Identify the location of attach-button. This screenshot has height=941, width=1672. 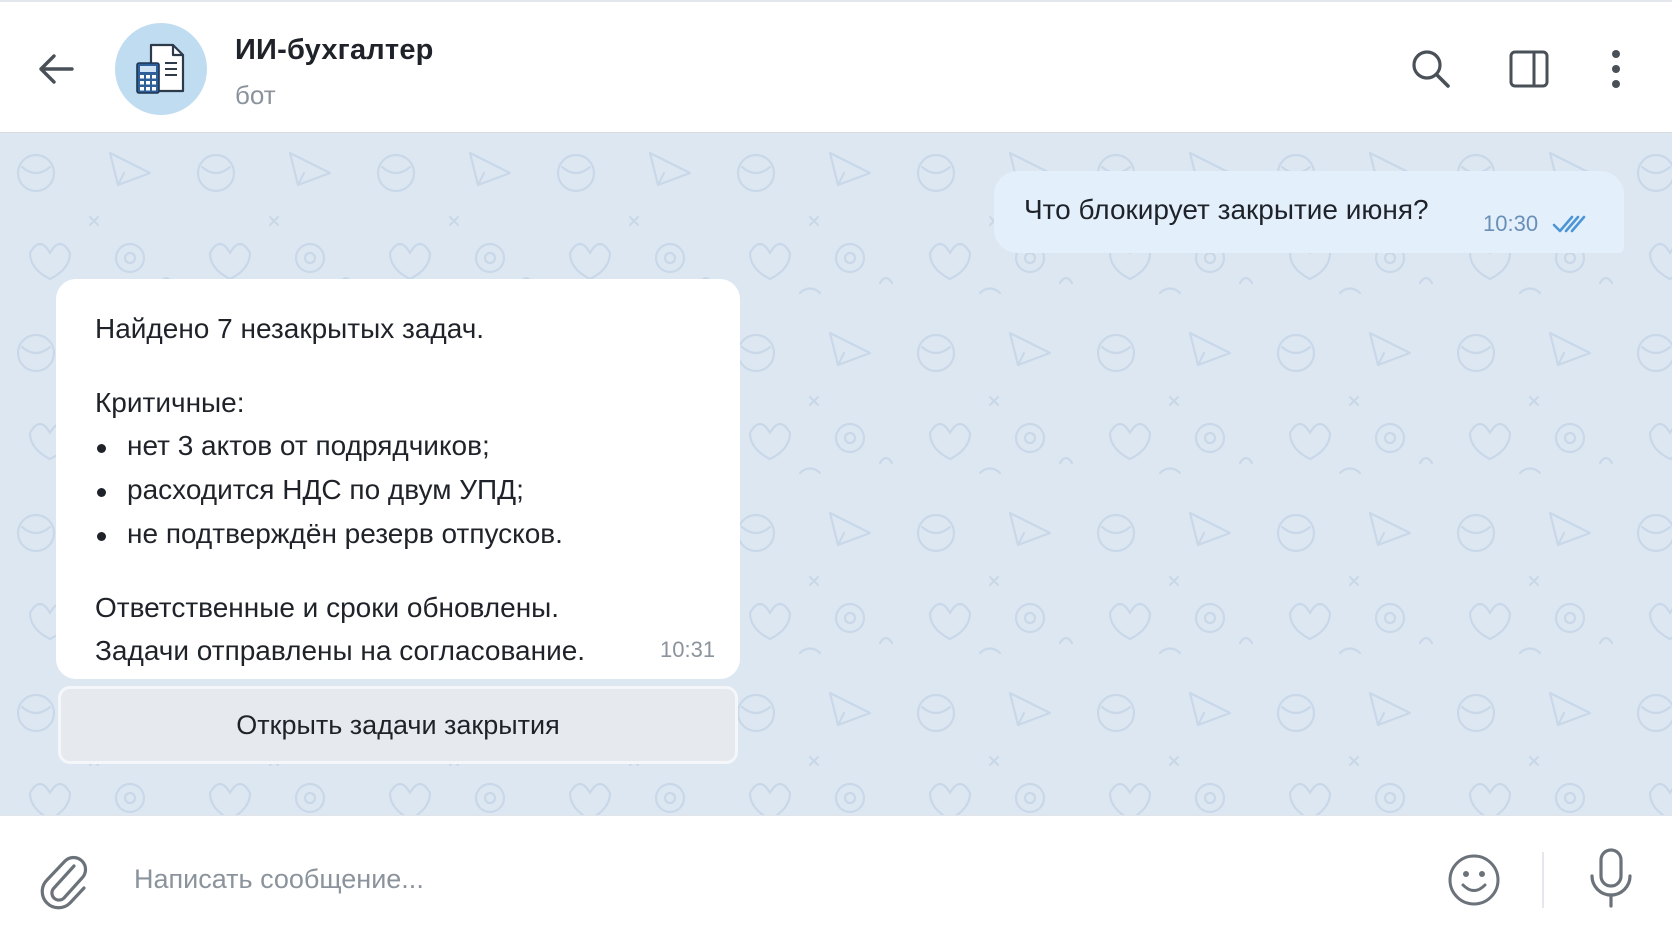
(64, 882).